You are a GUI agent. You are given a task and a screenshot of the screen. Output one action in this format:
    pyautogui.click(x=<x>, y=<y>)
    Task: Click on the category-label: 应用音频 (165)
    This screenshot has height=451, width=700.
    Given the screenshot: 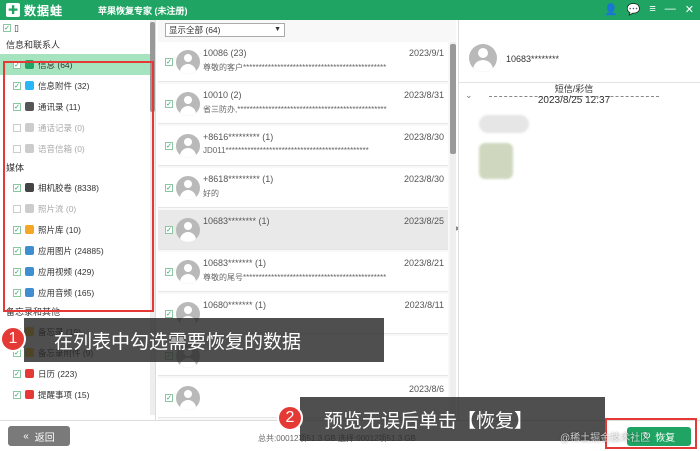 What is the action you would take?
    pyautogui.click(x=66, y=292)
    